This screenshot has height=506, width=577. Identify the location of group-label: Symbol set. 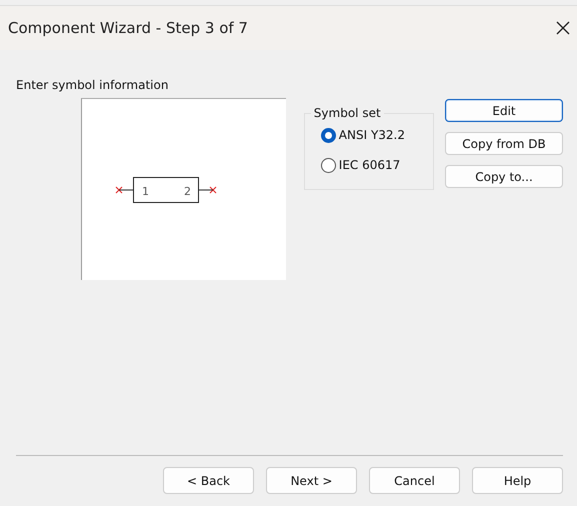
(347, 113).